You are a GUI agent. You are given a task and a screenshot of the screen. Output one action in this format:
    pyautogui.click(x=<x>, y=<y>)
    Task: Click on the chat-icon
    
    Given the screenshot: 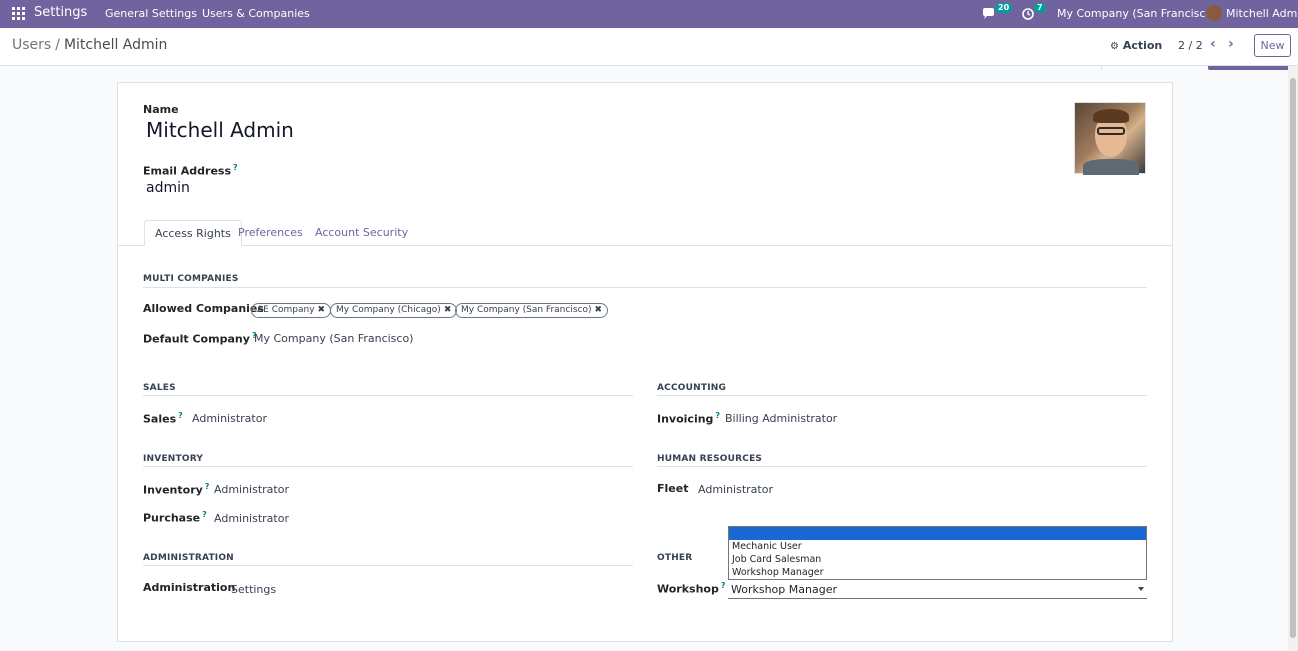 What is the action you would take?
    pyautogui.click(x=988, y=13)
    